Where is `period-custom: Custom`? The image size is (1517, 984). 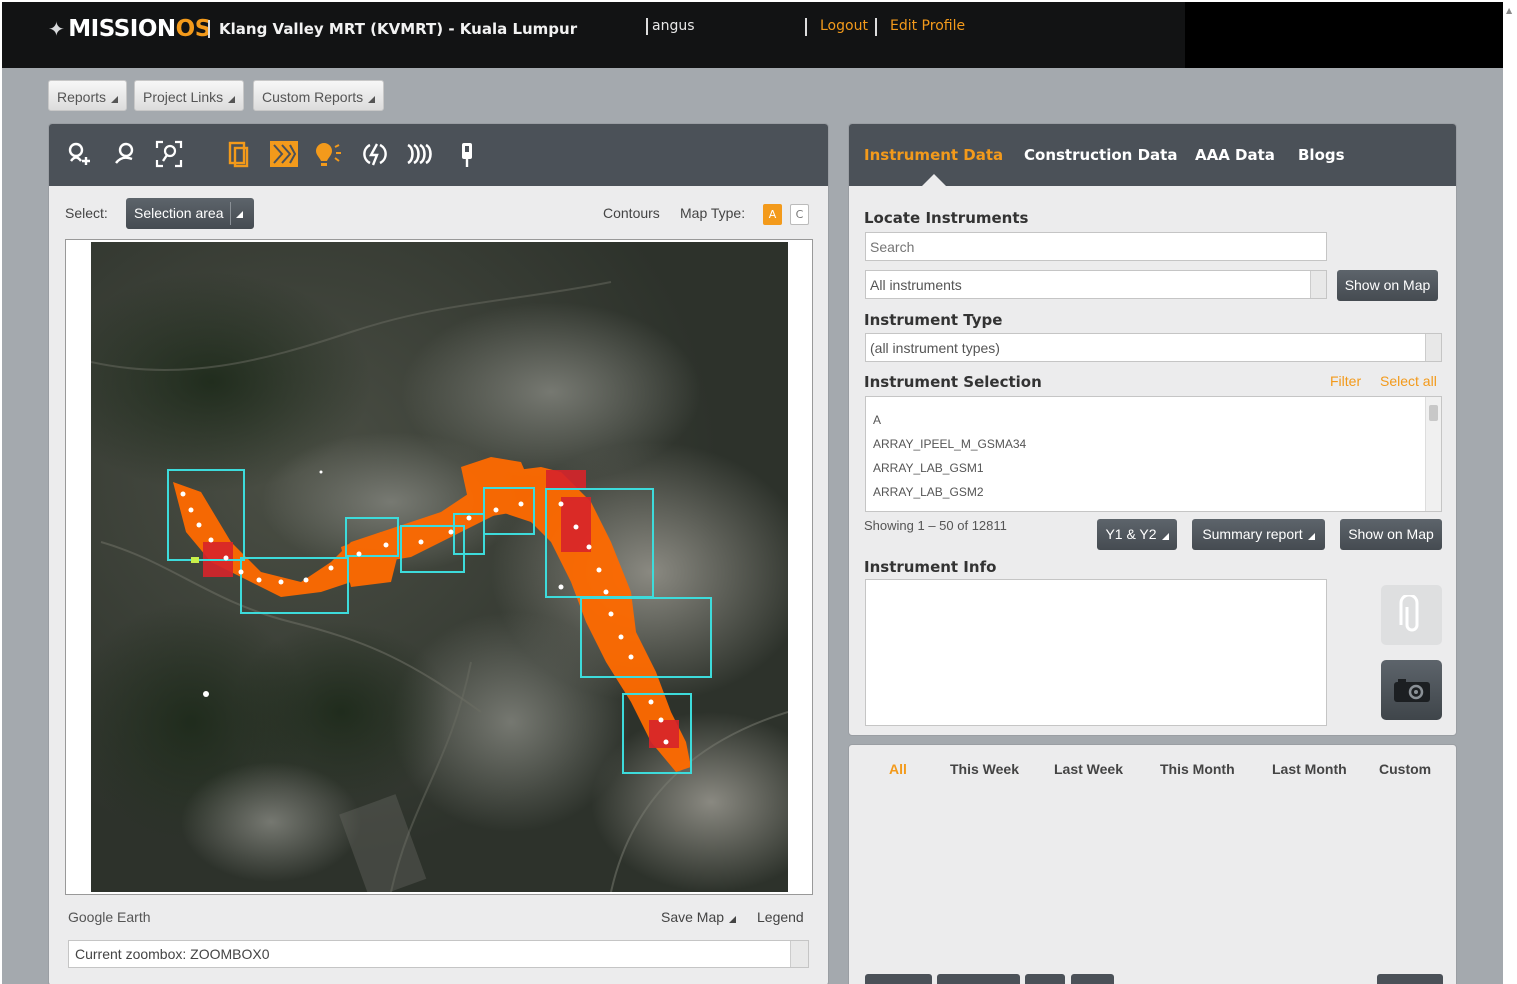 period-custom: Custom is located at coordinates (1405, 769).